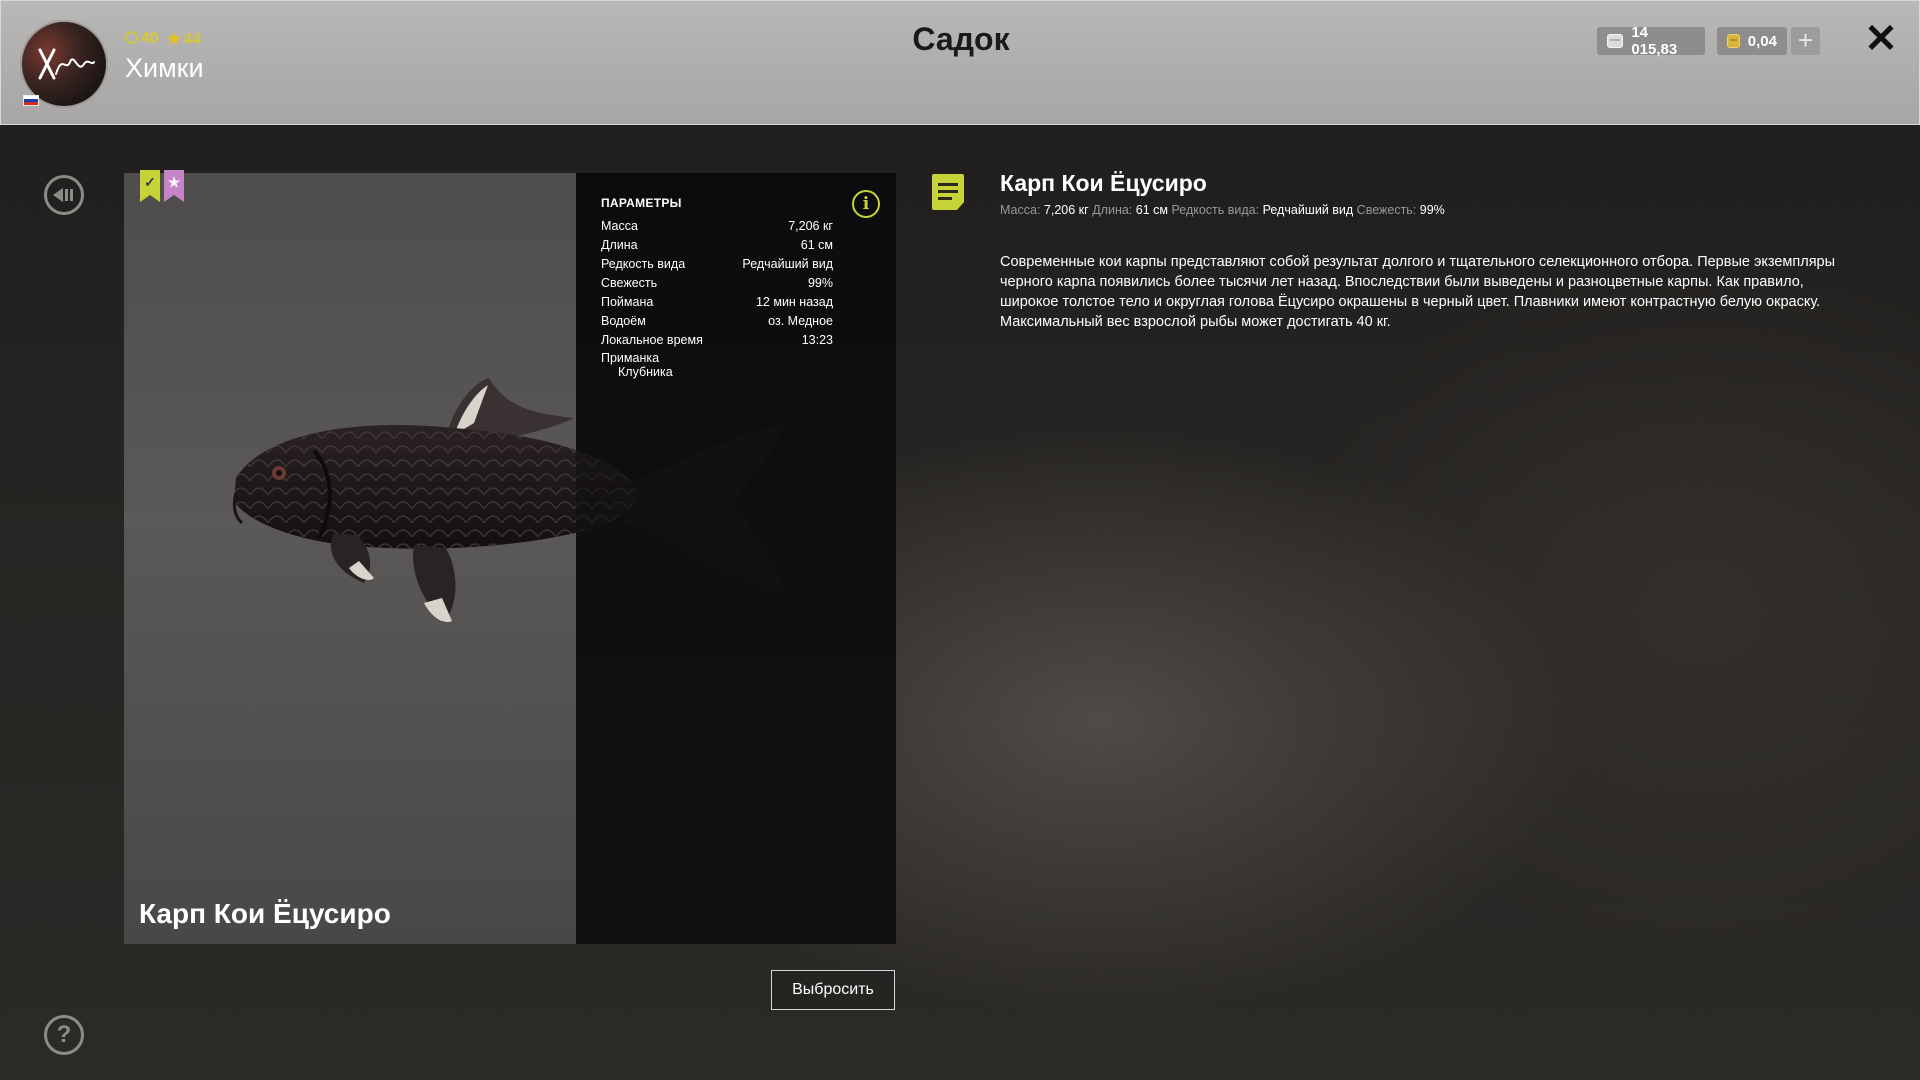 This screenshot has height=1080, width=1920. Describe the element at coordinates (1112, 210) in the screenshot. I see `stat-length-label: Длина:` at that location.